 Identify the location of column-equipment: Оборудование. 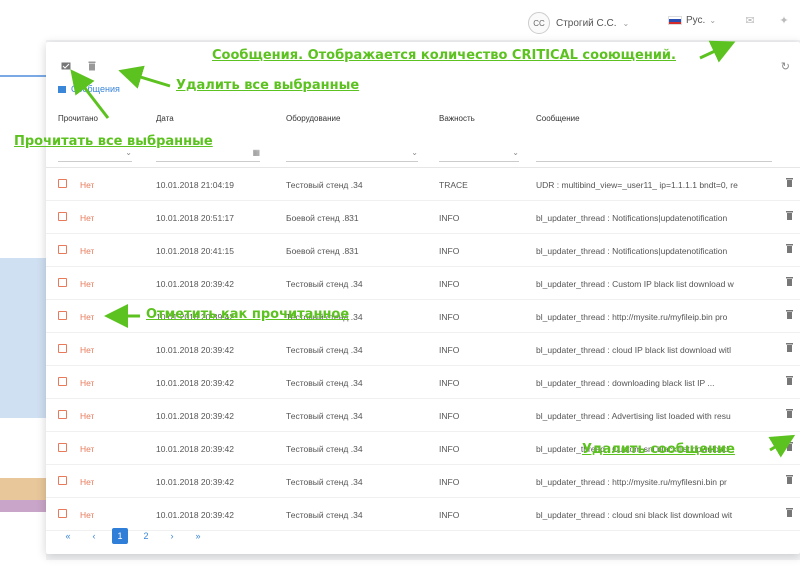
(313, 118).